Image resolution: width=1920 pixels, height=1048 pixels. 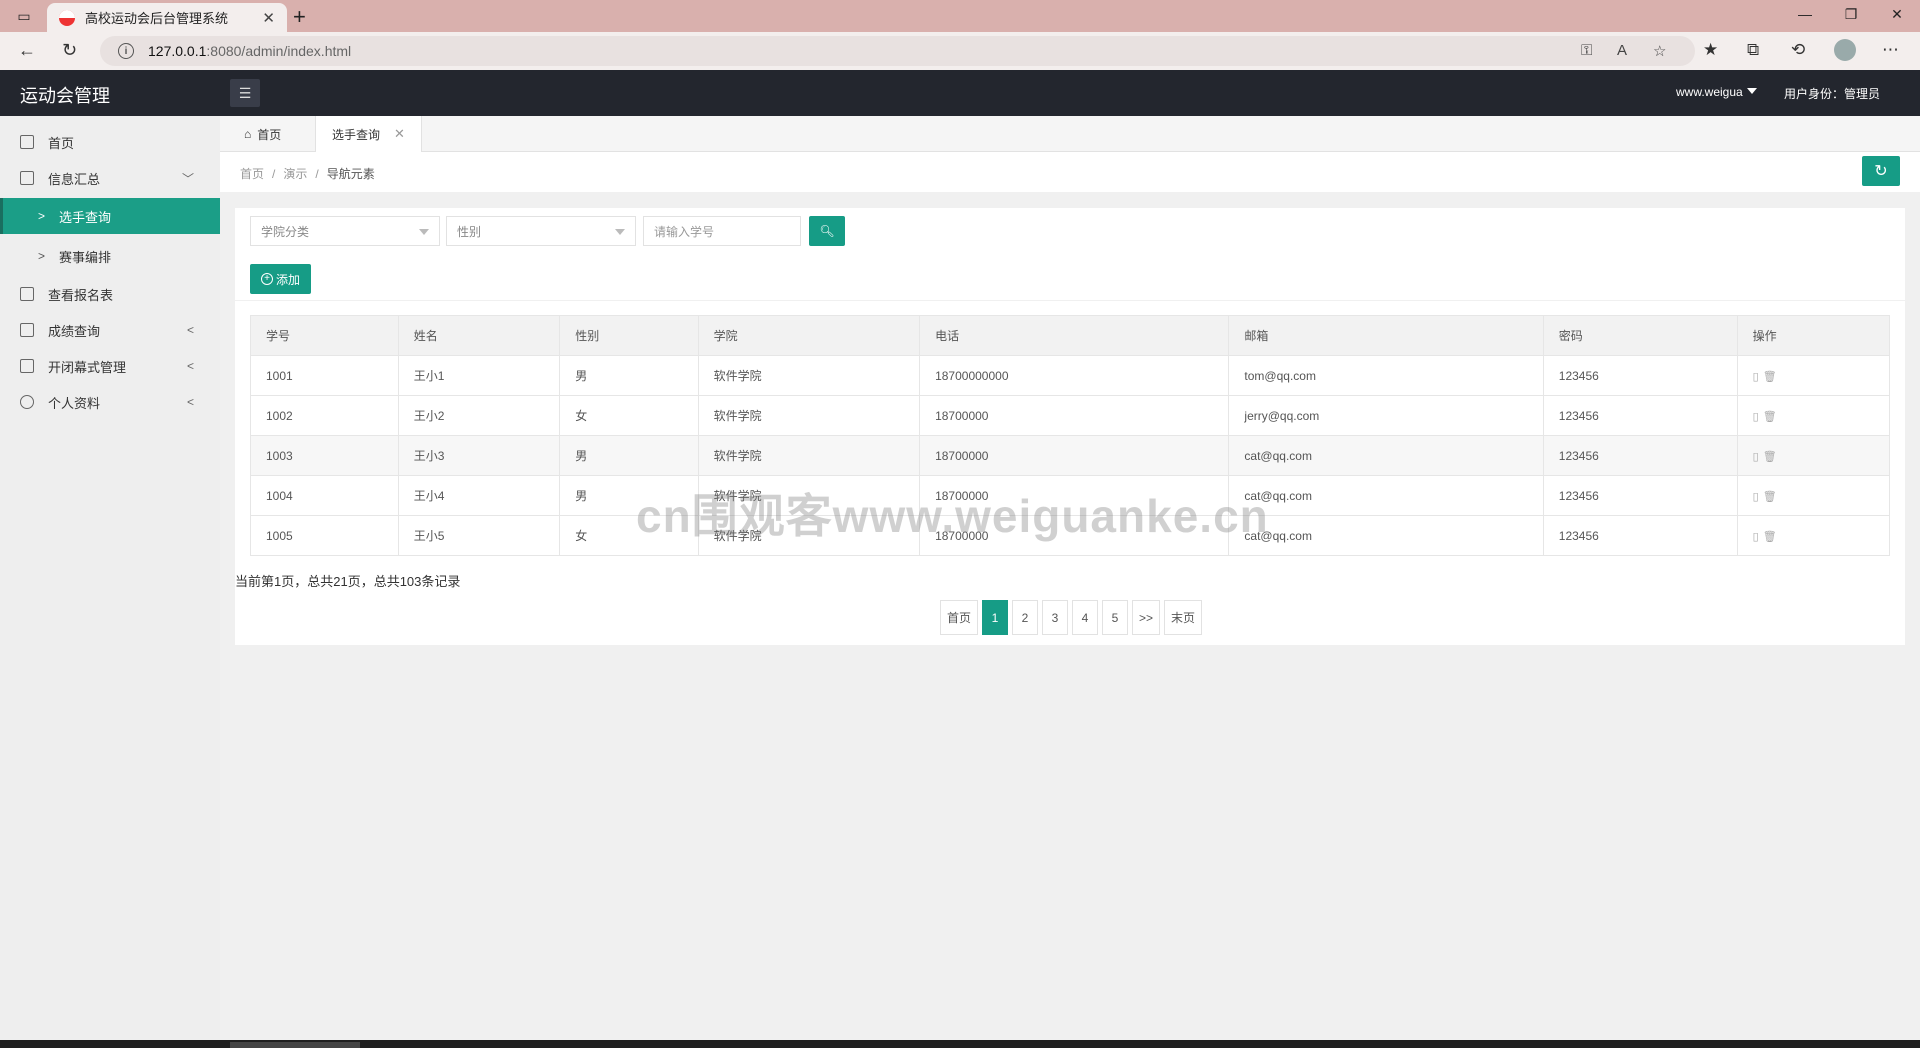 I want to click on breadcrumb-current: 导航元素, so click(x=350, y=174).